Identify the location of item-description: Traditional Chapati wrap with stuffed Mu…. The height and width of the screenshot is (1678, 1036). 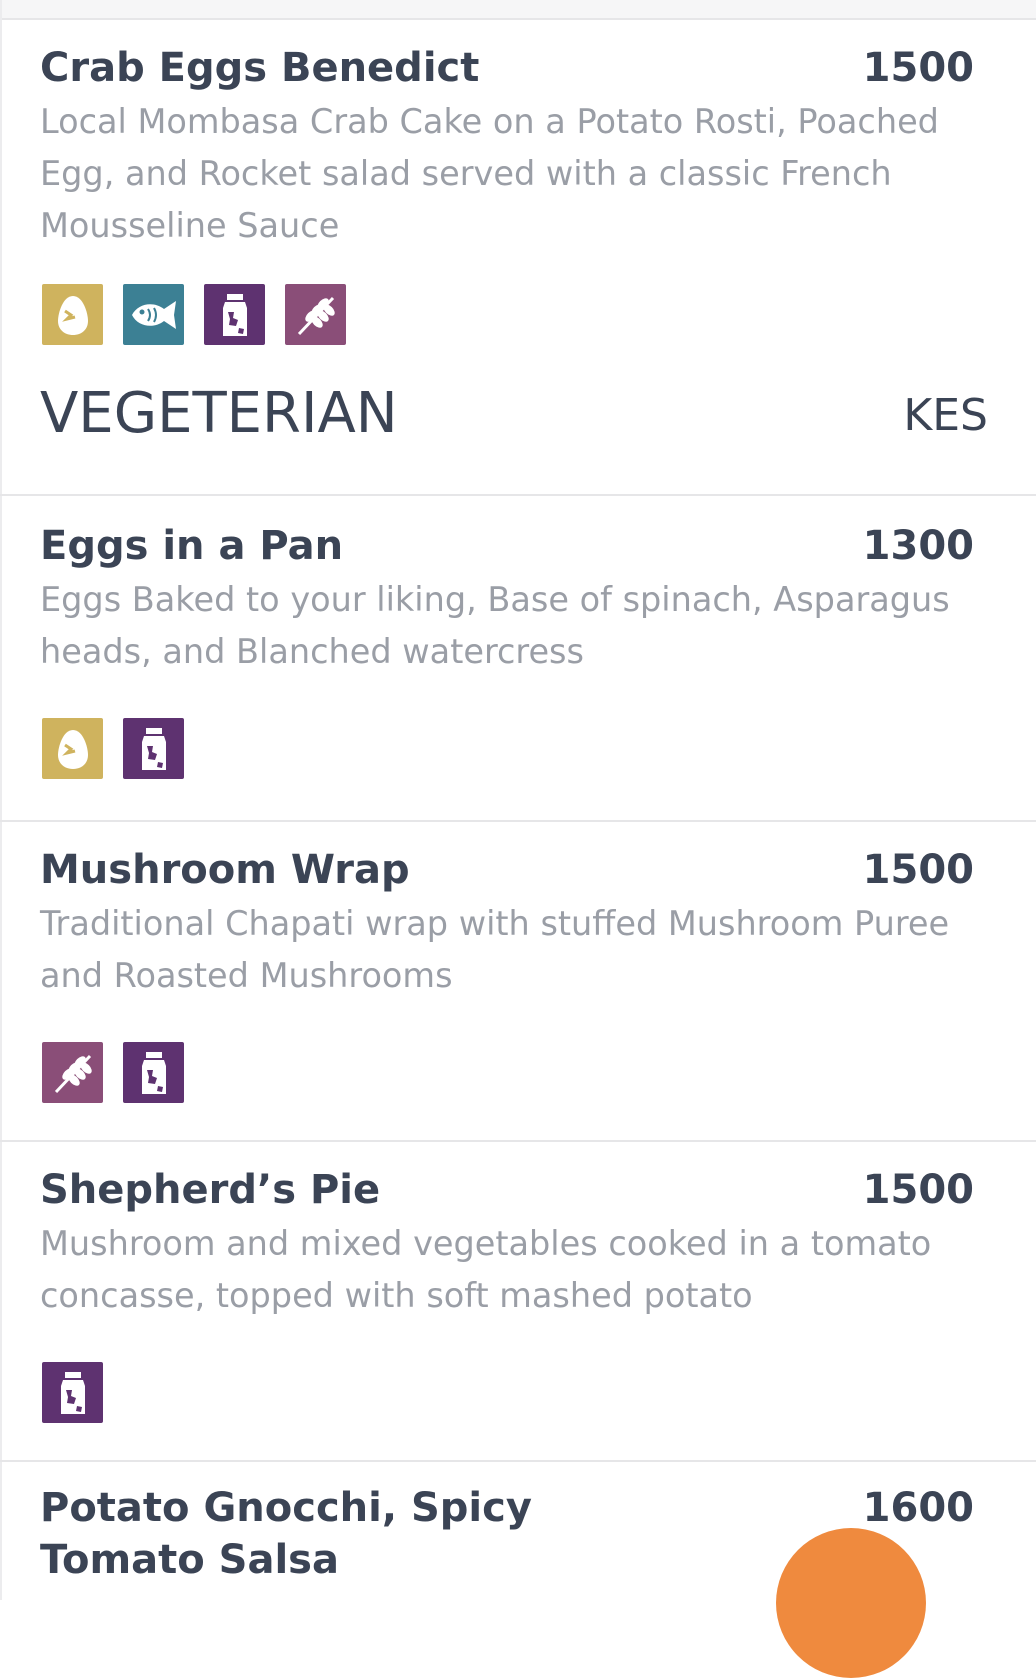
(495, 949).